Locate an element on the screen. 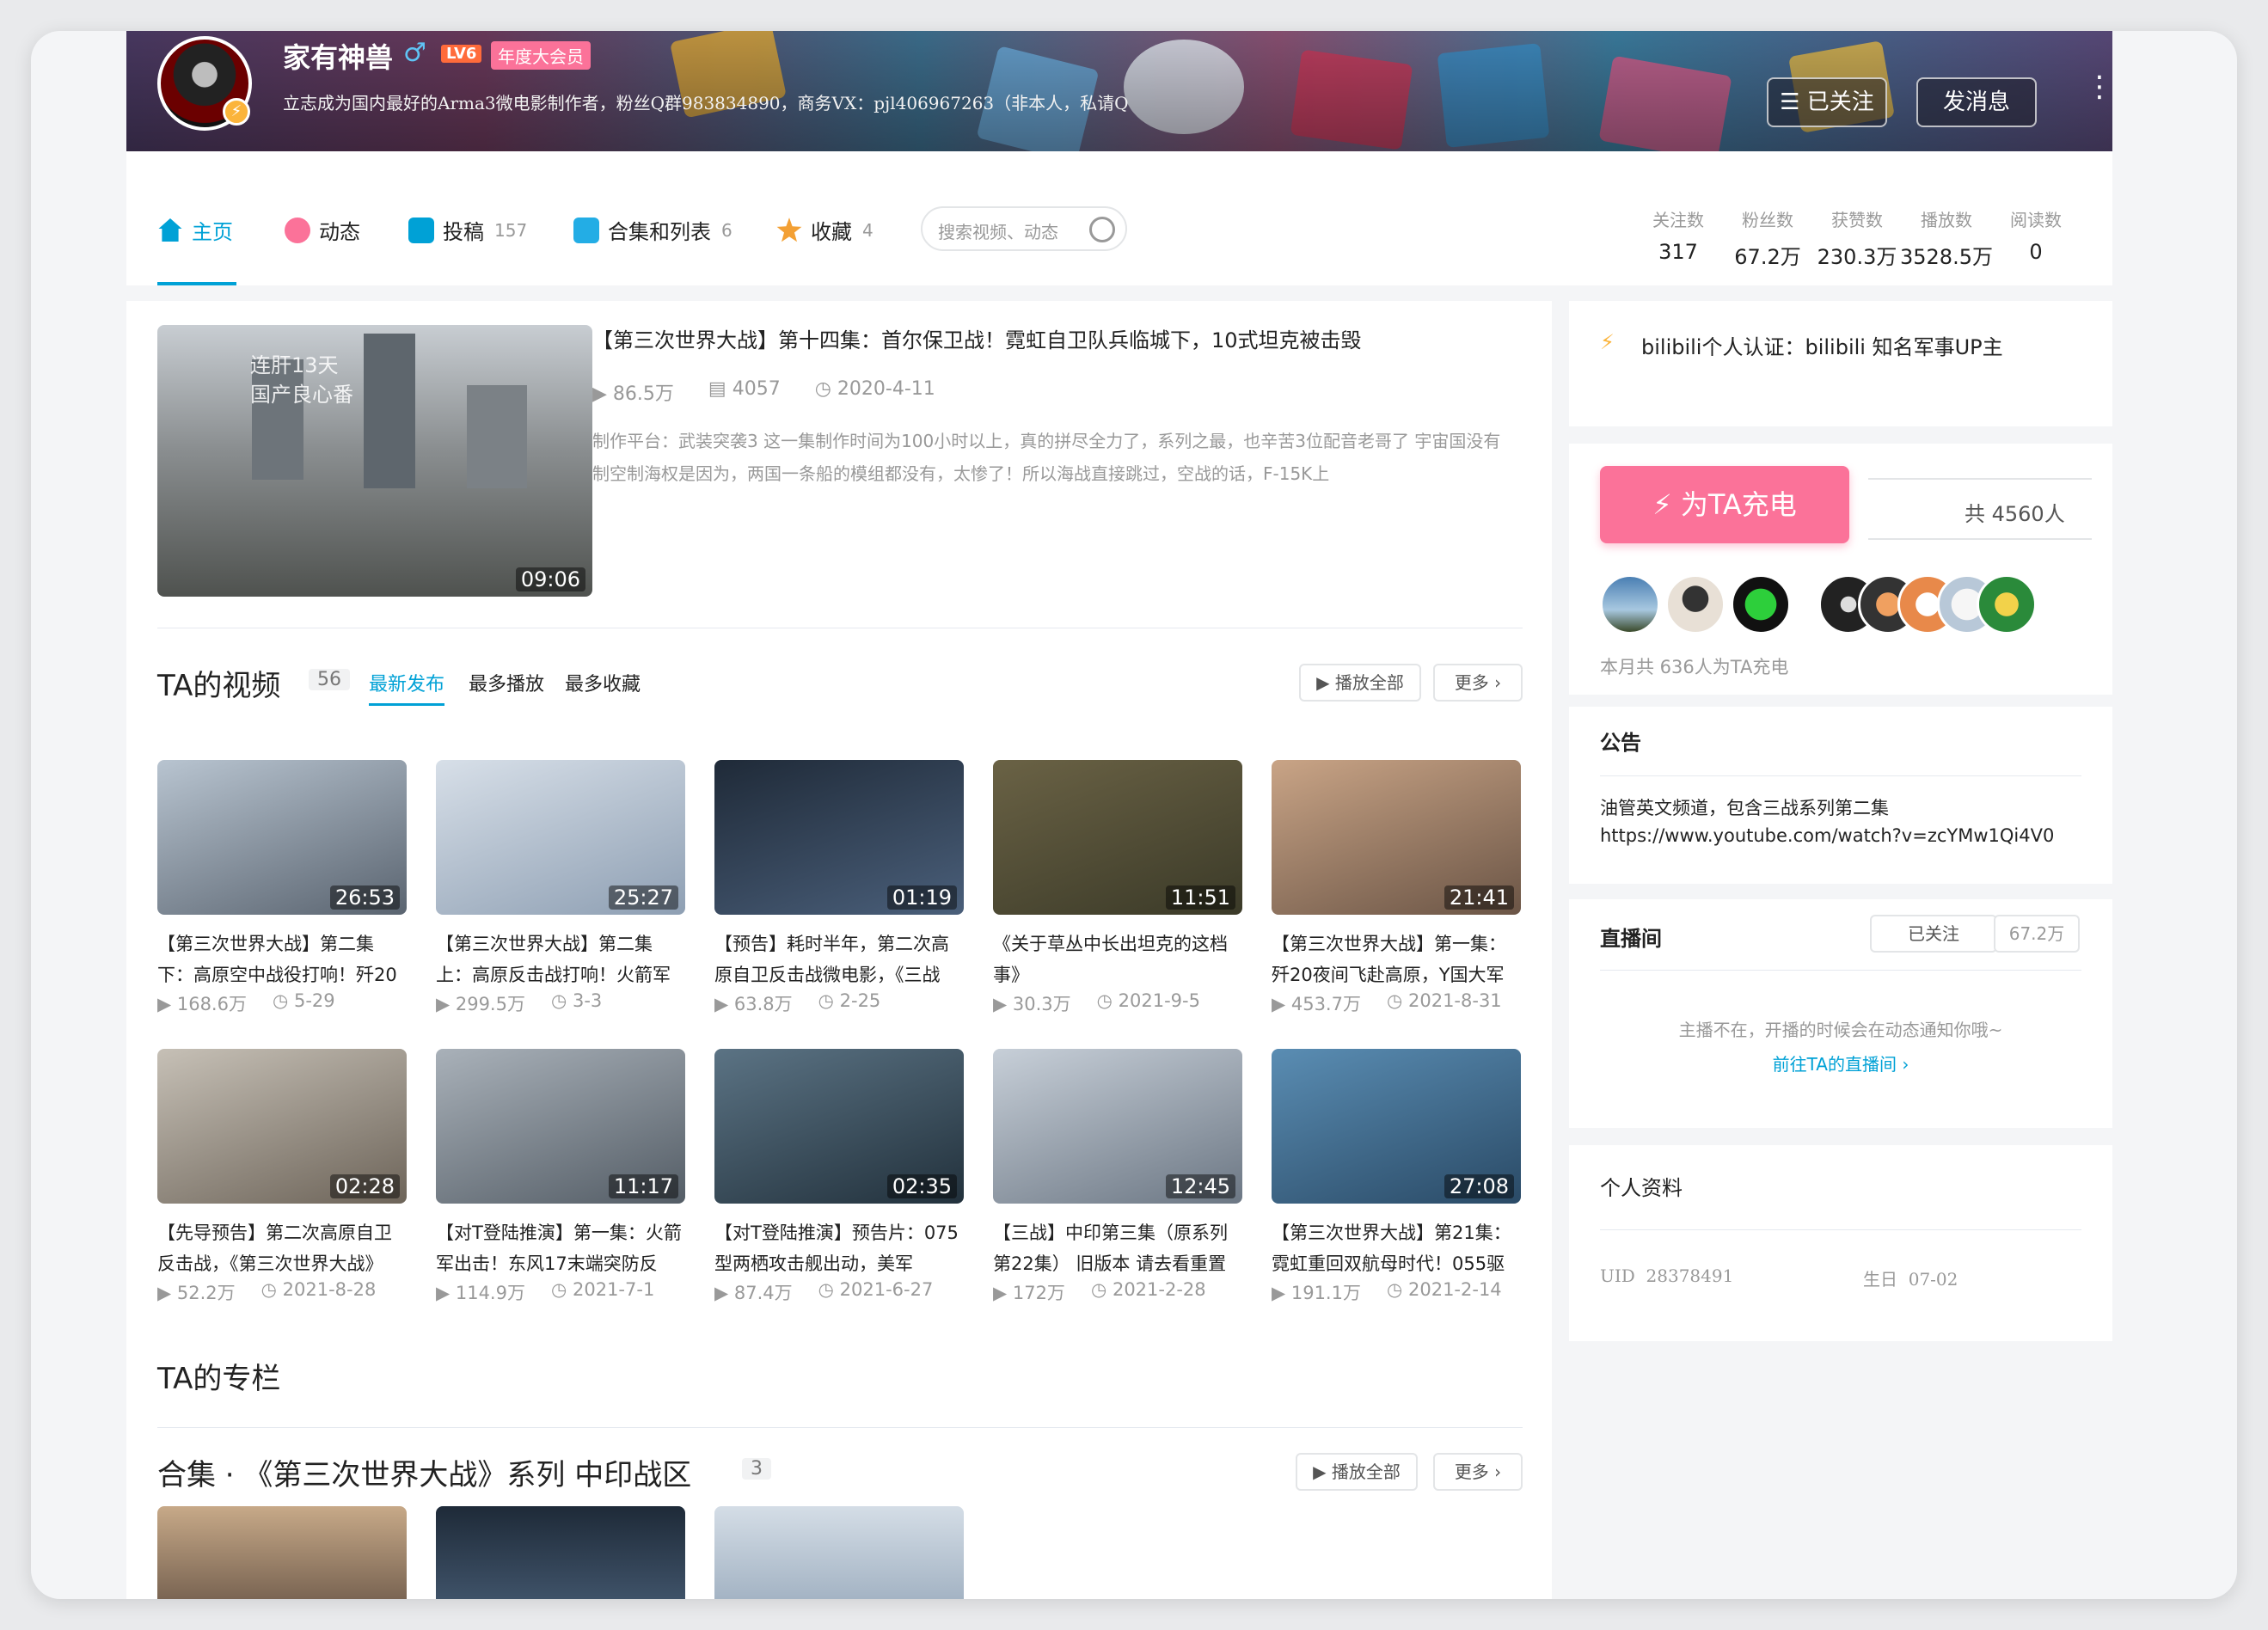 This screenshot has width=2268, height=1630. live-room-link: 前往TA的直播间 › is located at coordinates (1840, 1063).